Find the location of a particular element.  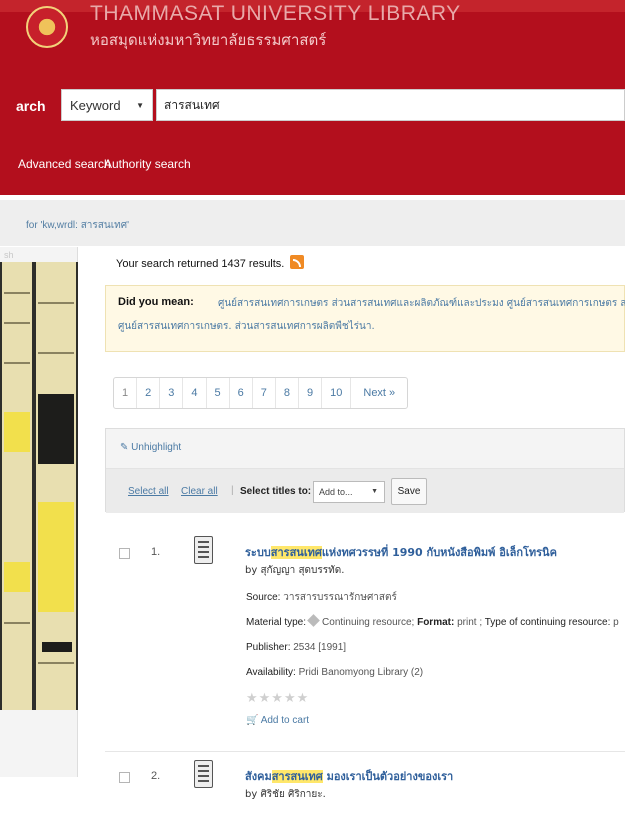

breadcrumb: for 'kw,wrdl: สารสนเทศ' is located at coordinates (77, 225).